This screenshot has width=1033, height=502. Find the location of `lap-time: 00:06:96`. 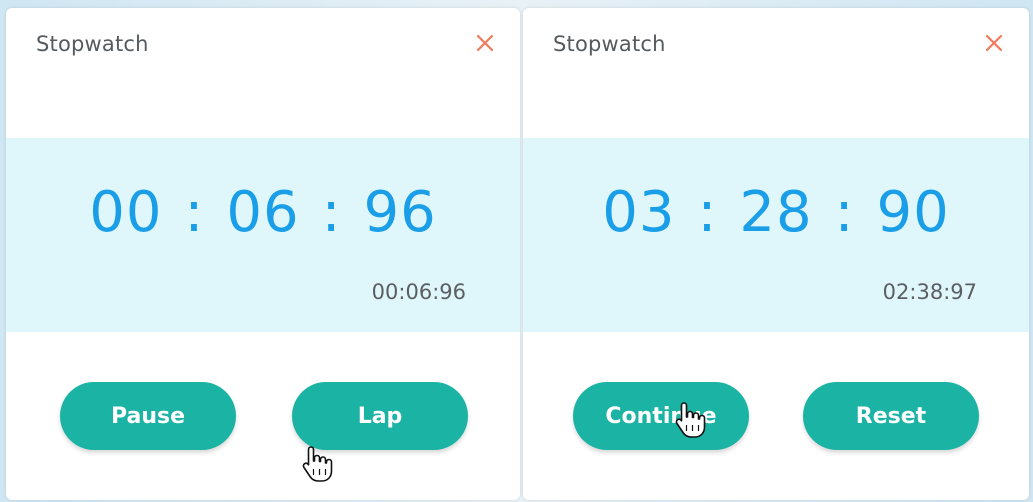

lap-time: 00:06:96 is located at coordinates (418, 292).